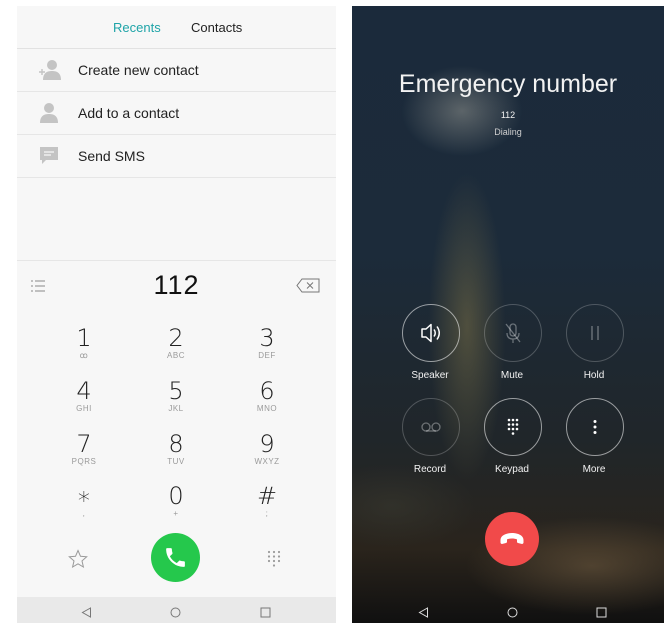 This screenshot has width=665, height=629. I want to click on hold-label: Hold, so click(594, 375).